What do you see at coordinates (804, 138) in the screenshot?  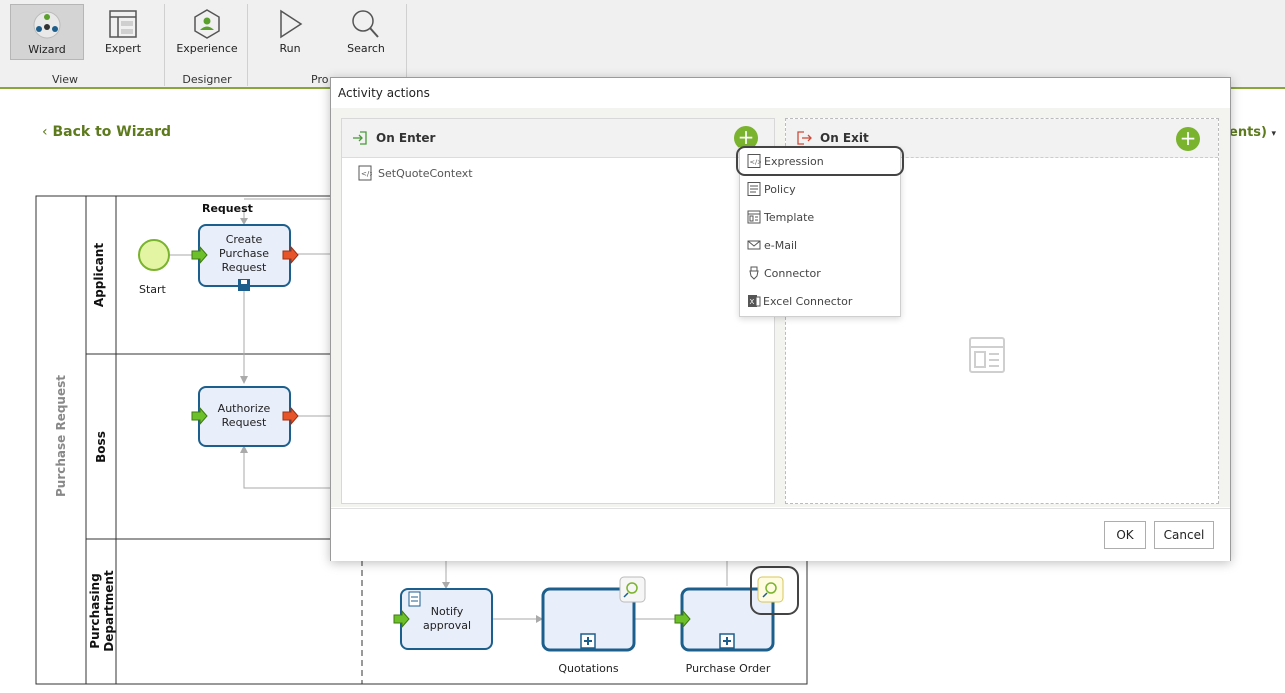 I see `exit-icon` at bounding box center [804, 138].